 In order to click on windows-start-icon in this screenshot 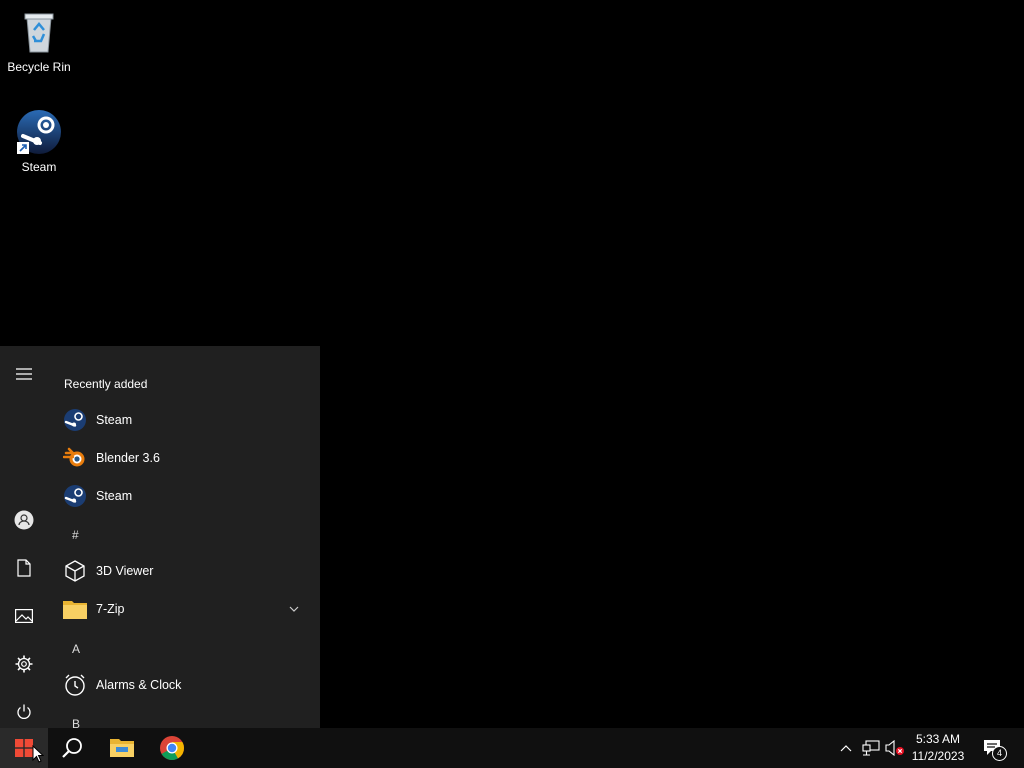, I will do `click(24, 748)`.